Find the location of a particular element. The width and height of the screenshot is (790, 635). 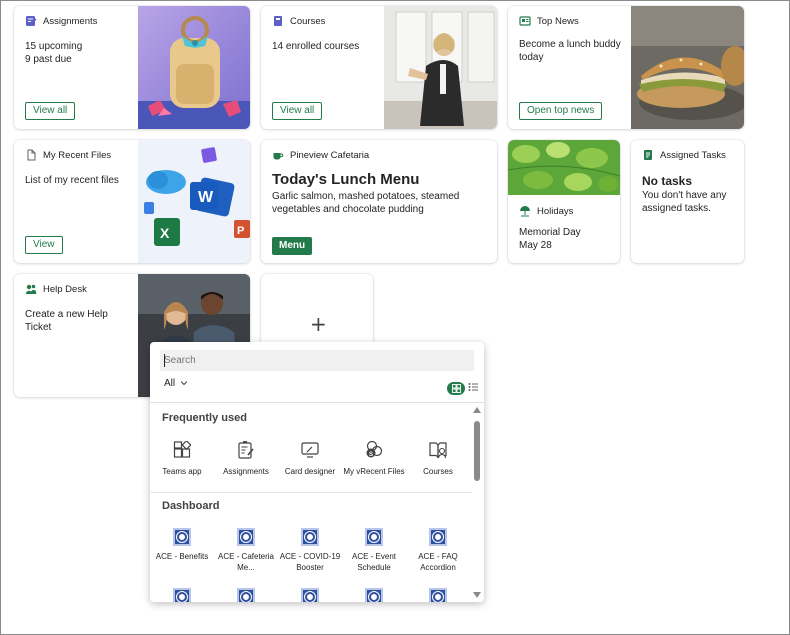

courses-card: Courses 14 enrolled courses View all is located at coordinates (379, 67).